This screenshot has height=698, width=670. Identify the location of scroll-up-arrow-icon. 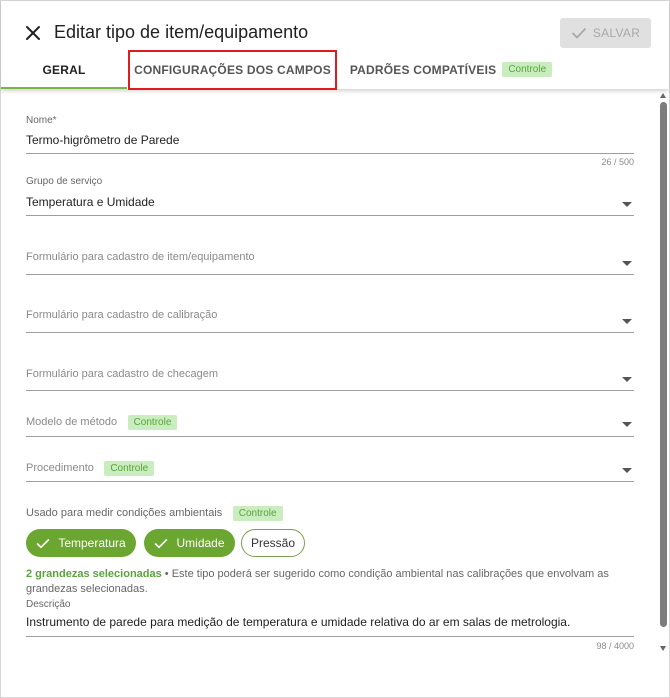
(663, 95).